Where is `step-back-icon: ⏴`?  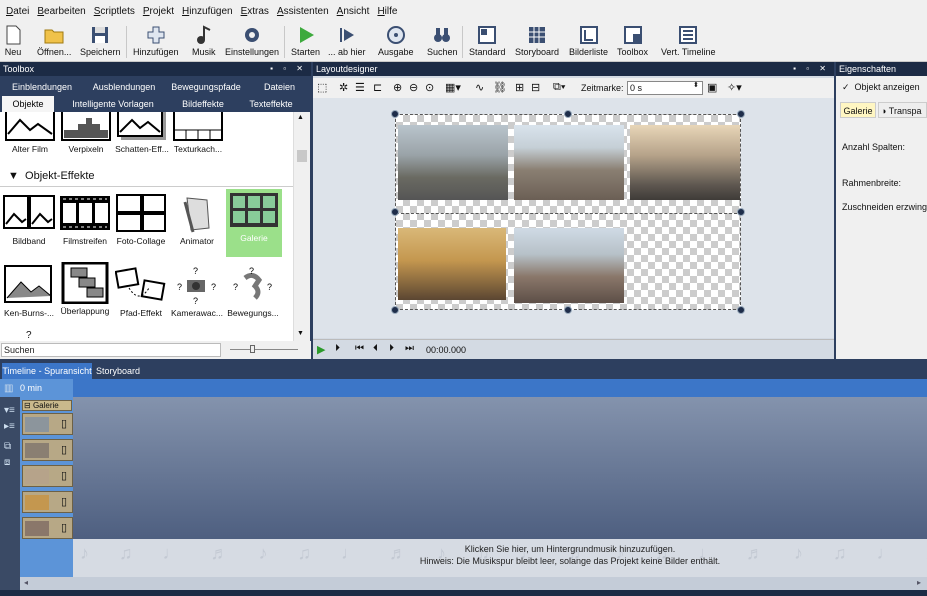
step-back-icon: ⏴ is located at coordinates (375, 348).